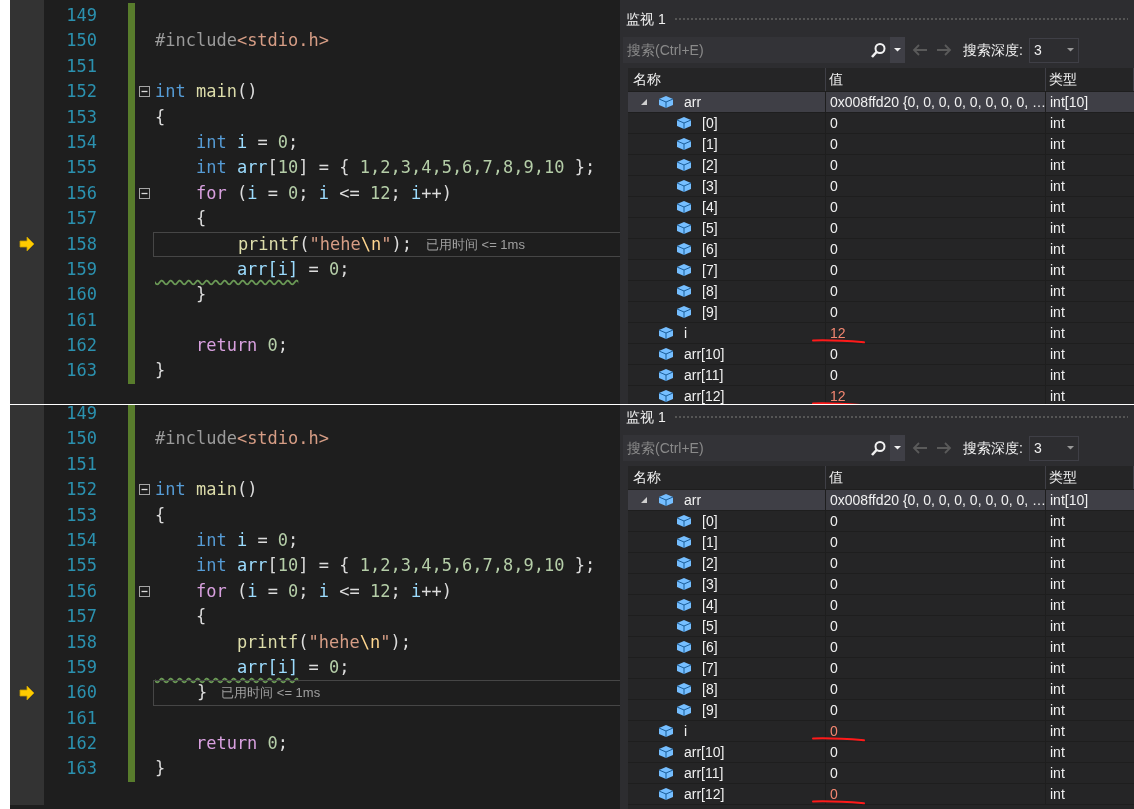 The image size is (1134, 809). I want to click on variable-name: [1], so click(710, 542).